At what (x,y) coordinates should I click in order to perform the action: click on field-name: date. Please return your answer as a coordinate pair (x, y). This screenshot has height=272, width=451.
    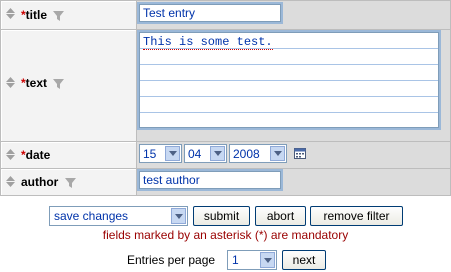
    Looking at the image, I should click on (38, 155).